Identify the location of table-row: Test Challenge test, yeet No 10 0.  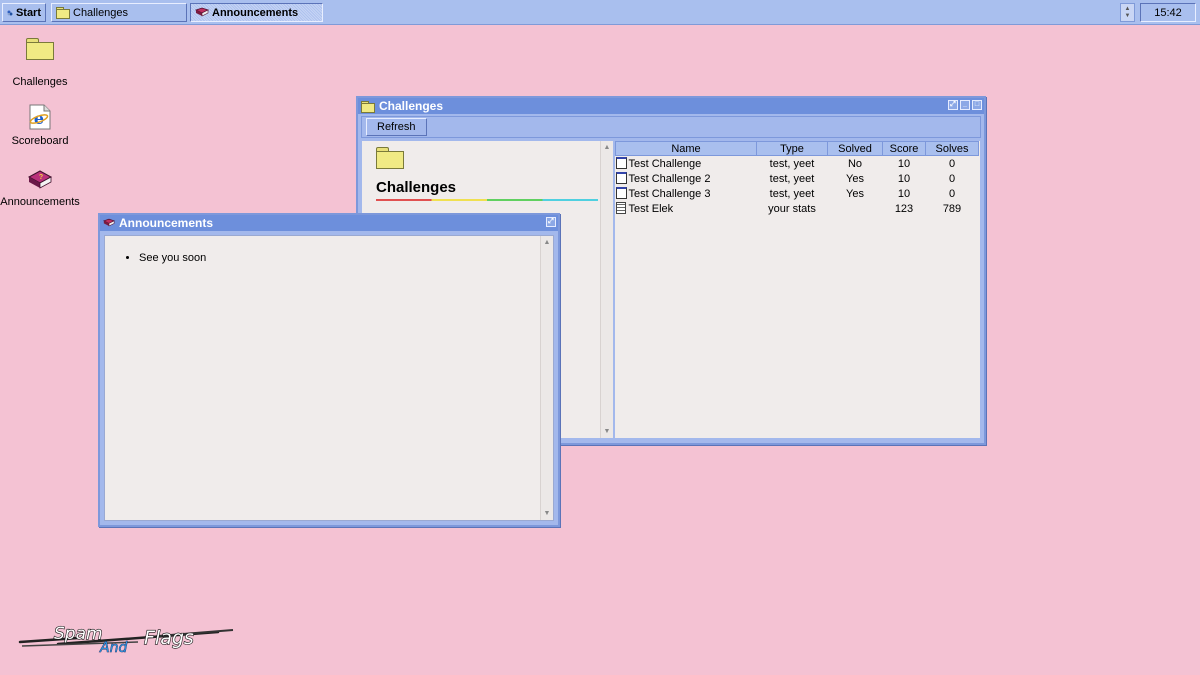
(797, 164).